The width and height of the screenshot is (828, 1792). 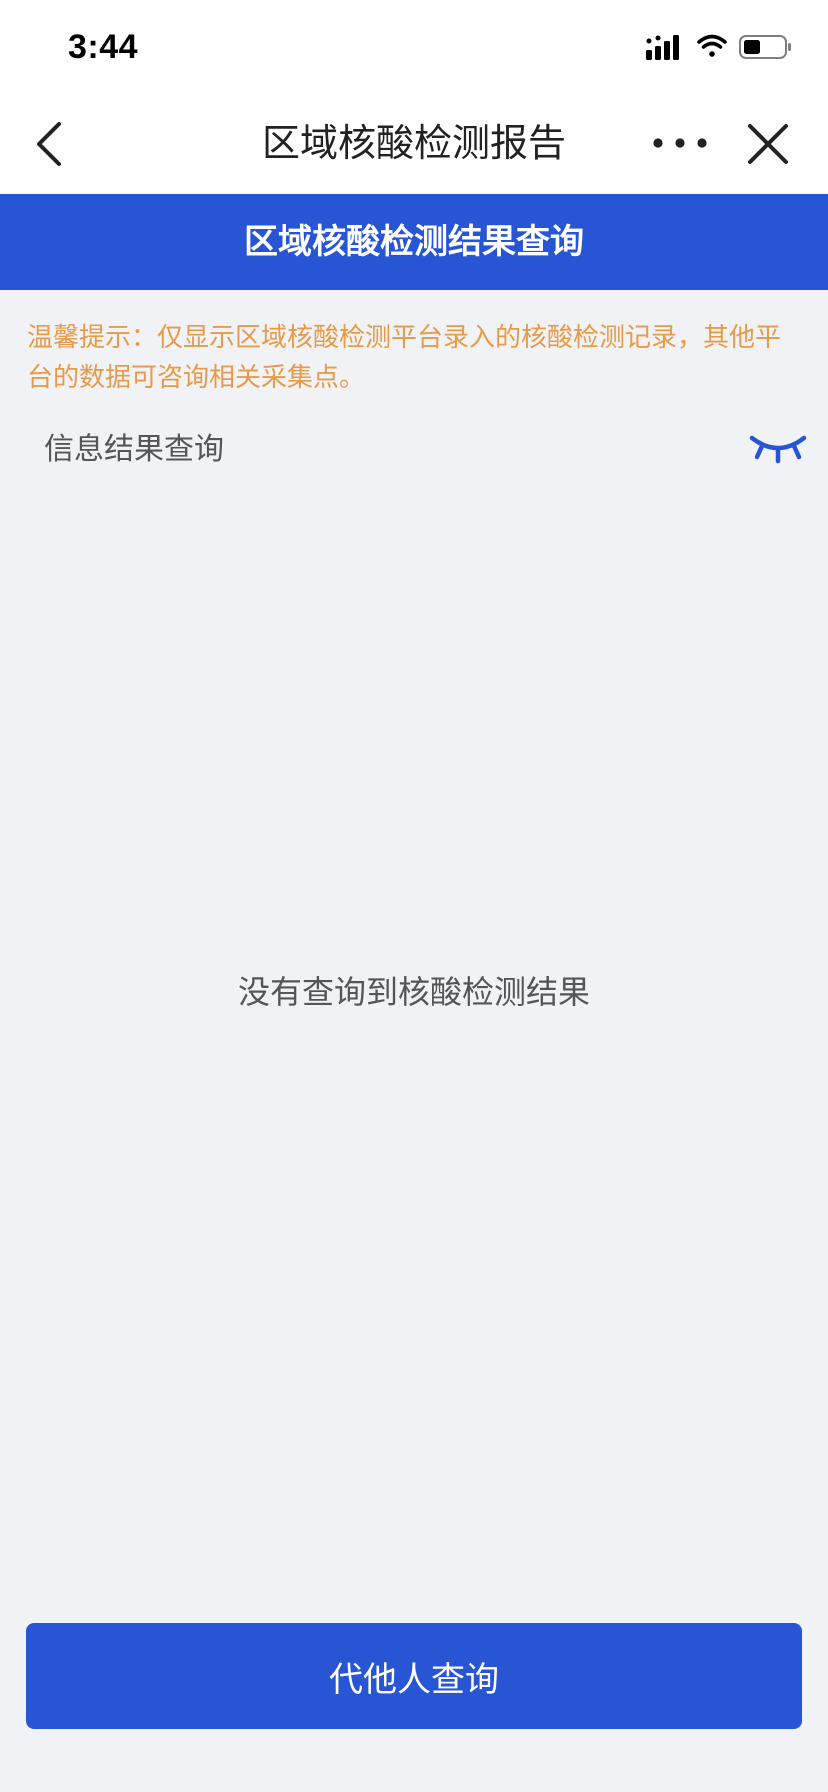 What do you see at coordinates (414, 1676) in the screenshot?
I see `query-for-others-button: 代他人查询` at bounding box center [414, 1676].